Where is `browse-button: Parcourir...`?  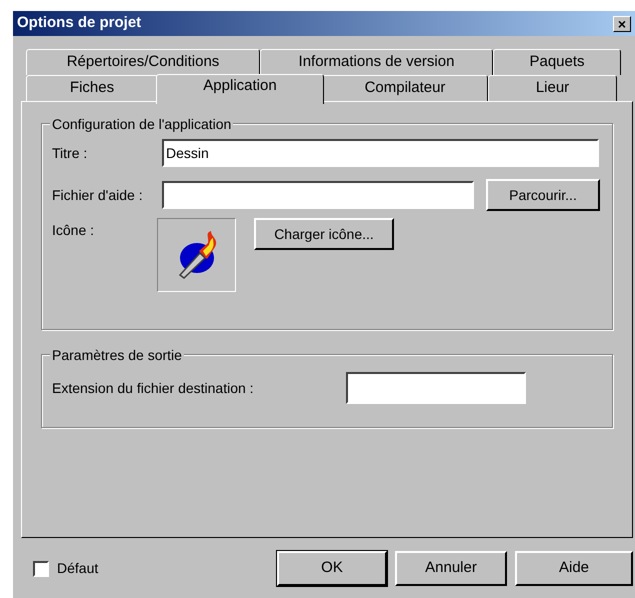
browse-button: Parcourir... is located at coordinates (543, 195).